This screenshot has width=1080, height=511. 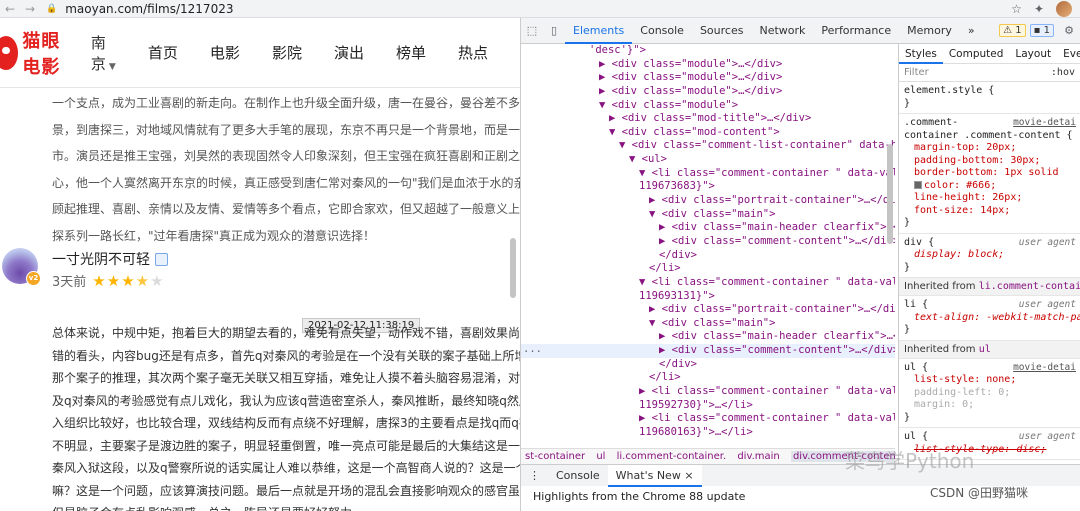 What do you see at coordinates (225, 52) in the screenshot?
I see `nav-movies: 电影` at bounding box center [225, 52].